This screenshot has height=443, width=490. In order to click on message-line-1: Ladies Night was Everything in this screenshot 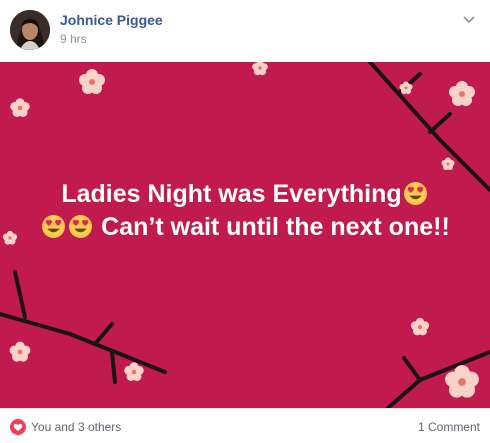, I will do `click(231, 194)`.